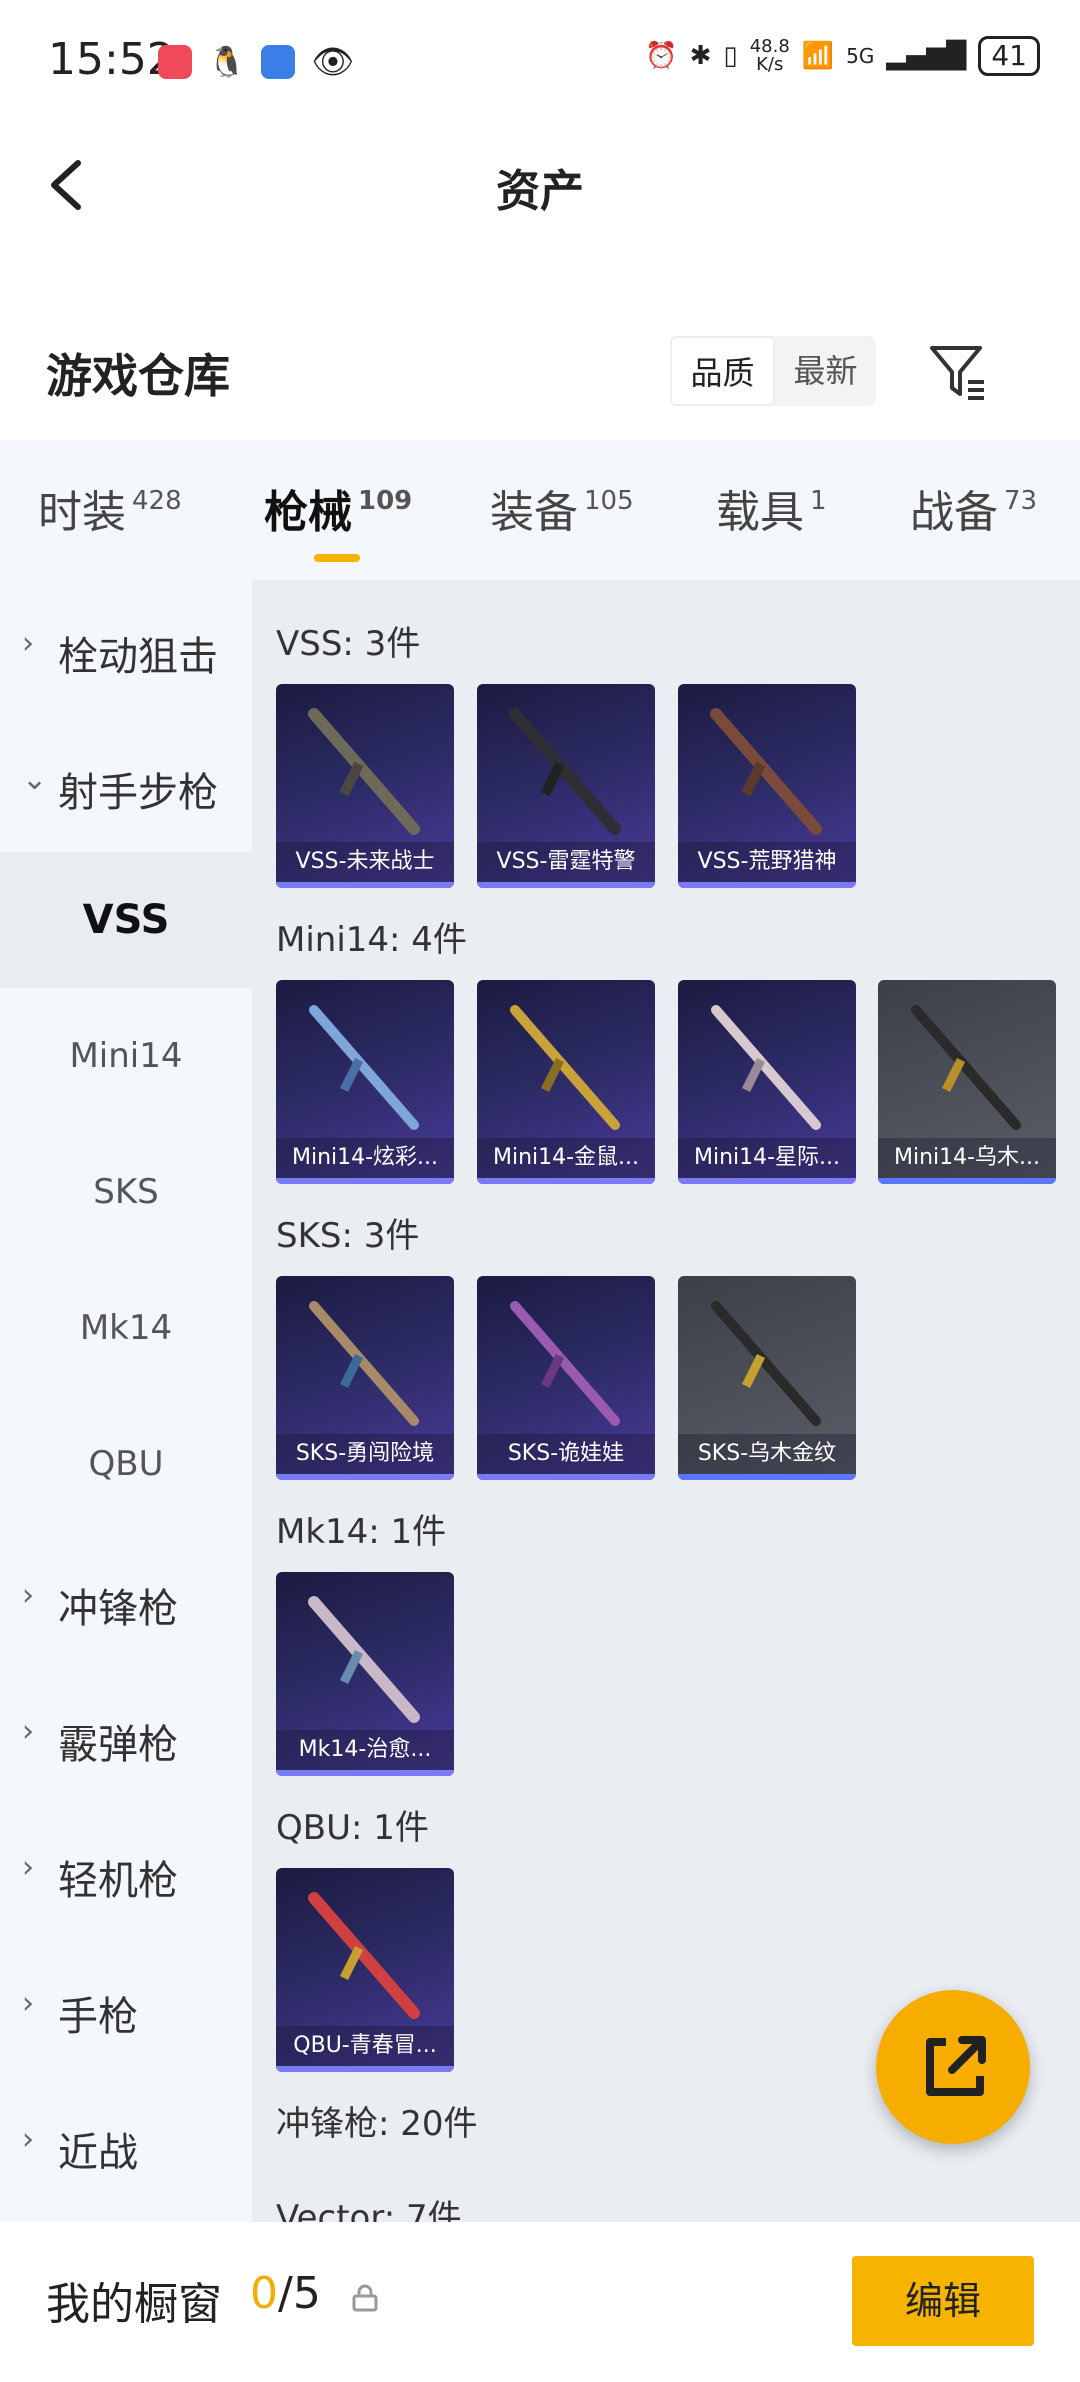 The width and height of the screenshot is (1080, 2382). Describe the element at coordinates (126, 1872) in the screenshot. I see `sidebar-item-lmg: › 轻机枪` at that location.